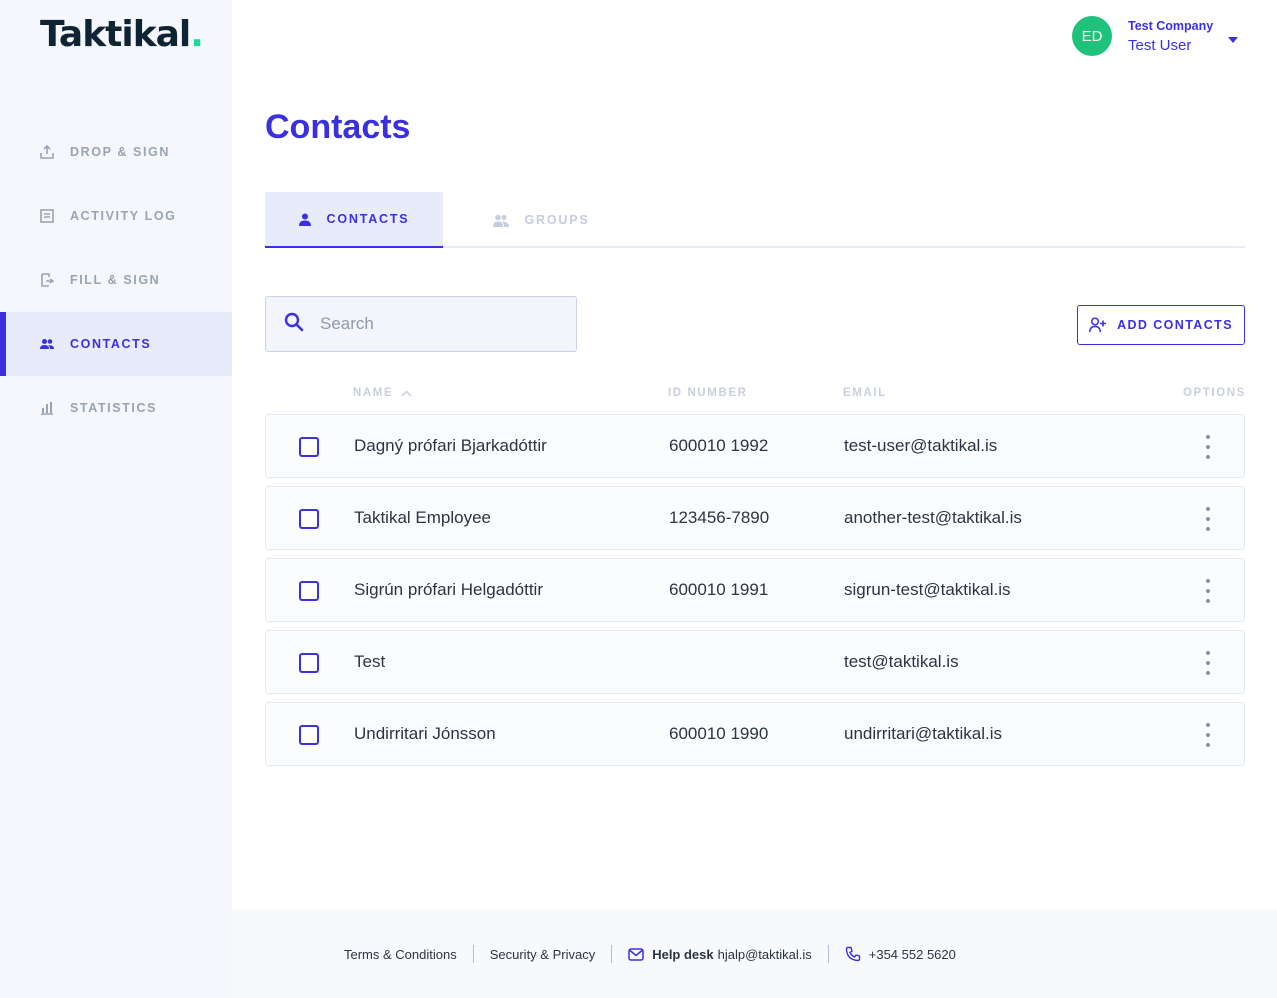 The height and width of the screenshot is (998, 1277). I want to click on tab-bar: CONTACTS GROUPS, so click(755, 220).